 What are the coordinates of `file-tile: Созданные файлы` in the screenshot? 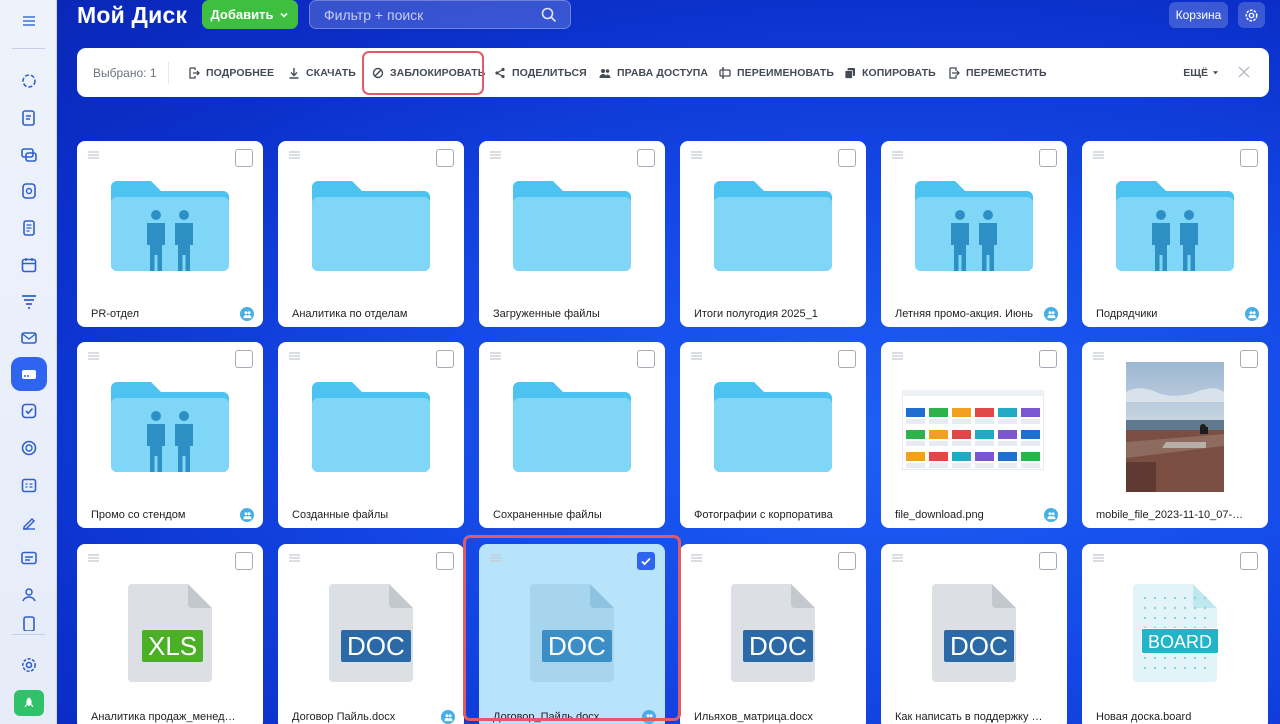 It's located at (371, 435).